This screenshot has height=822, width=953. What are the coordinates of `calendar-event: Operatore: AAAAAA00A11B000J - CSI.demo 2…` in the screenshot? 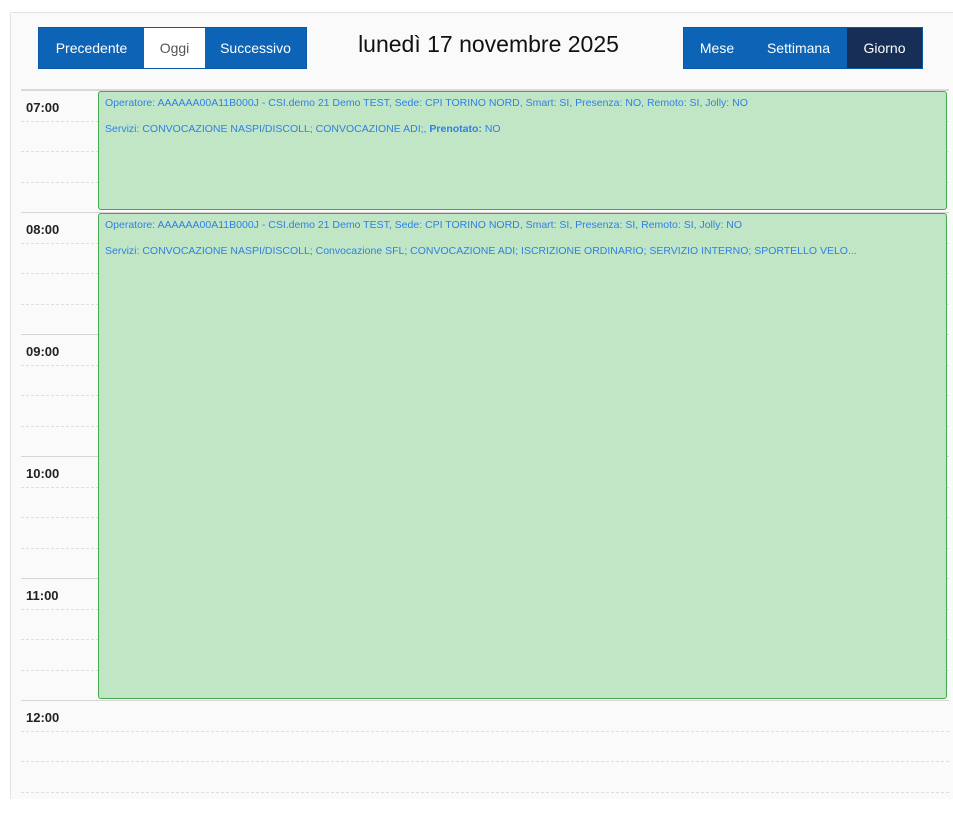 It's located at (522, 150).